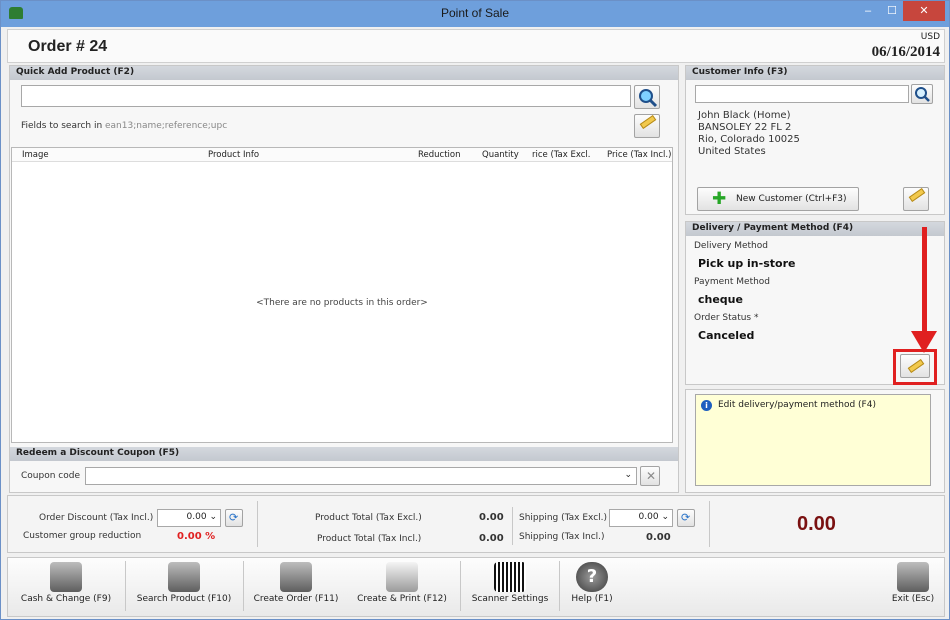 This screenshot has height=620, width=950. I want to click on close-icon: ✕, so click(651, 476).